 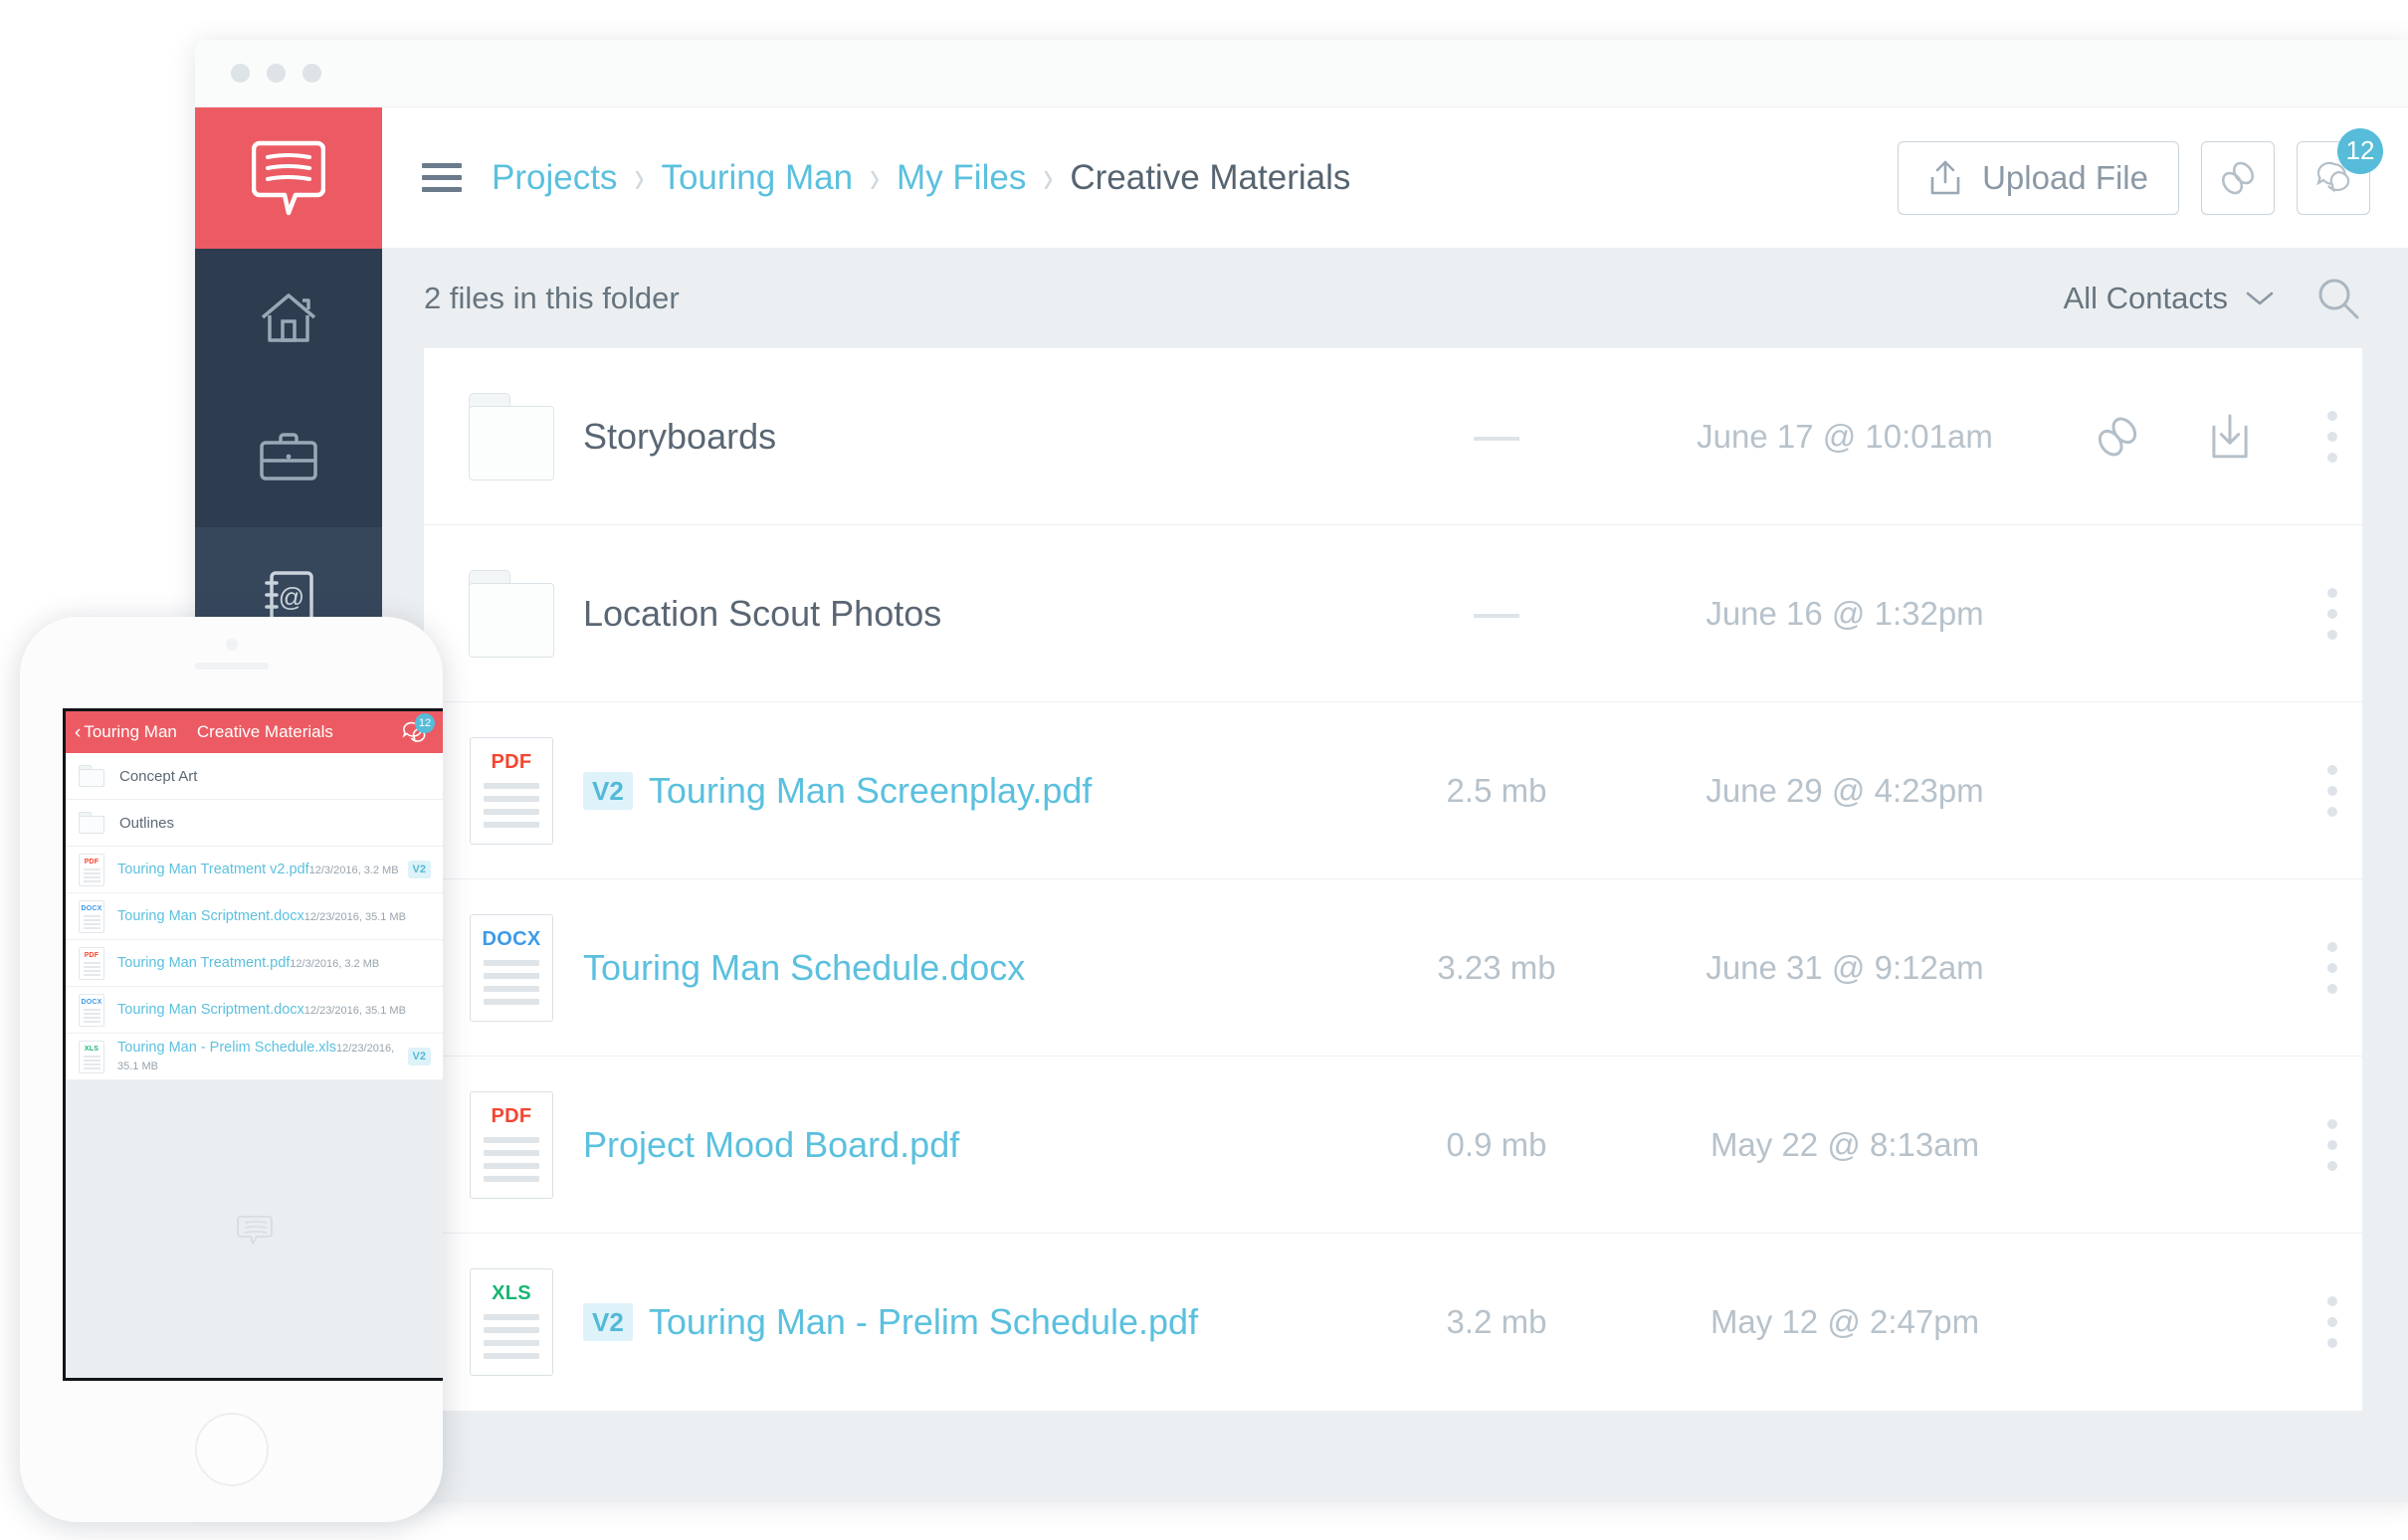 What do you see at coordinates (276, 73) in the screenshot?
I see `window-minimize-dot` at bounding box center [276, 73].